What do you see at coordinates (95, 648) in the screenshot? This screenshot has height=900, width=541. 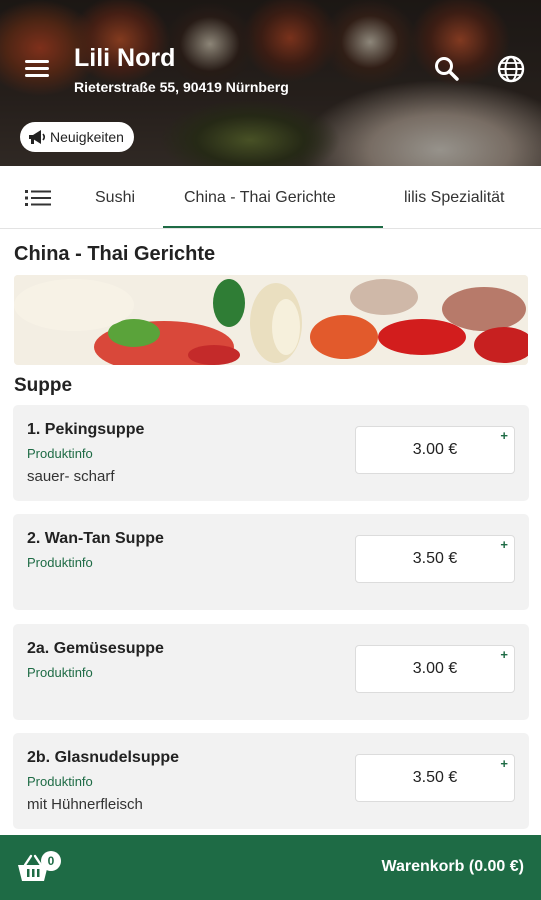 I see `product-name: 2a. Gemüsesuppe` at bounding box center [95, 648].